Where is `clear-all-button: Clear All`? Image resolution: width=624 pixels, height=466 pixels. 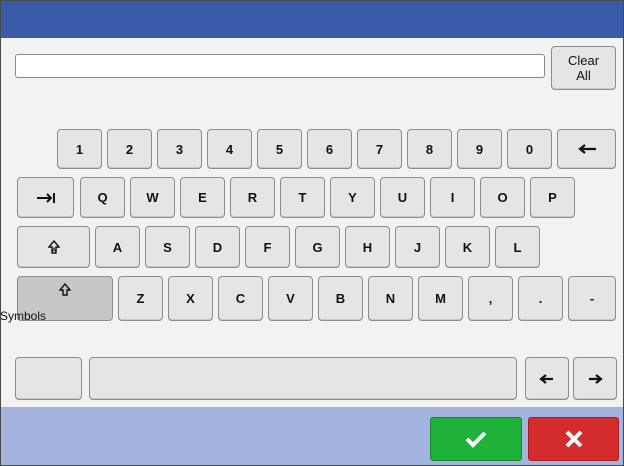
clear-all-button: Clear All is located at coordinates (583, 68).